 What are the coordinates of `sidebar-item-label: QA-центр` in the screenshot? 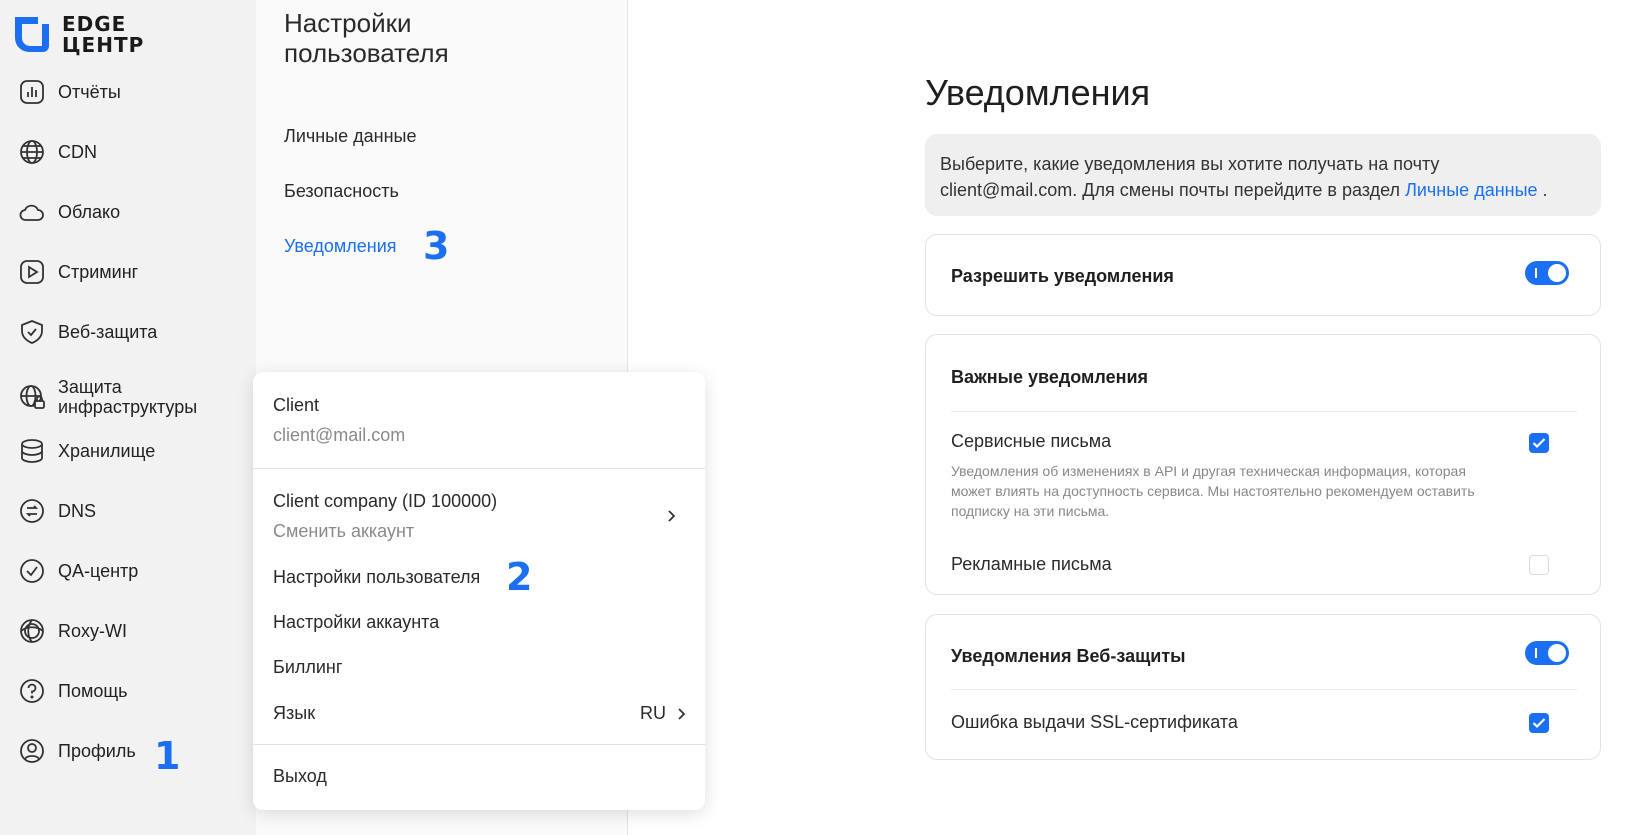 It's located at (98, 571).